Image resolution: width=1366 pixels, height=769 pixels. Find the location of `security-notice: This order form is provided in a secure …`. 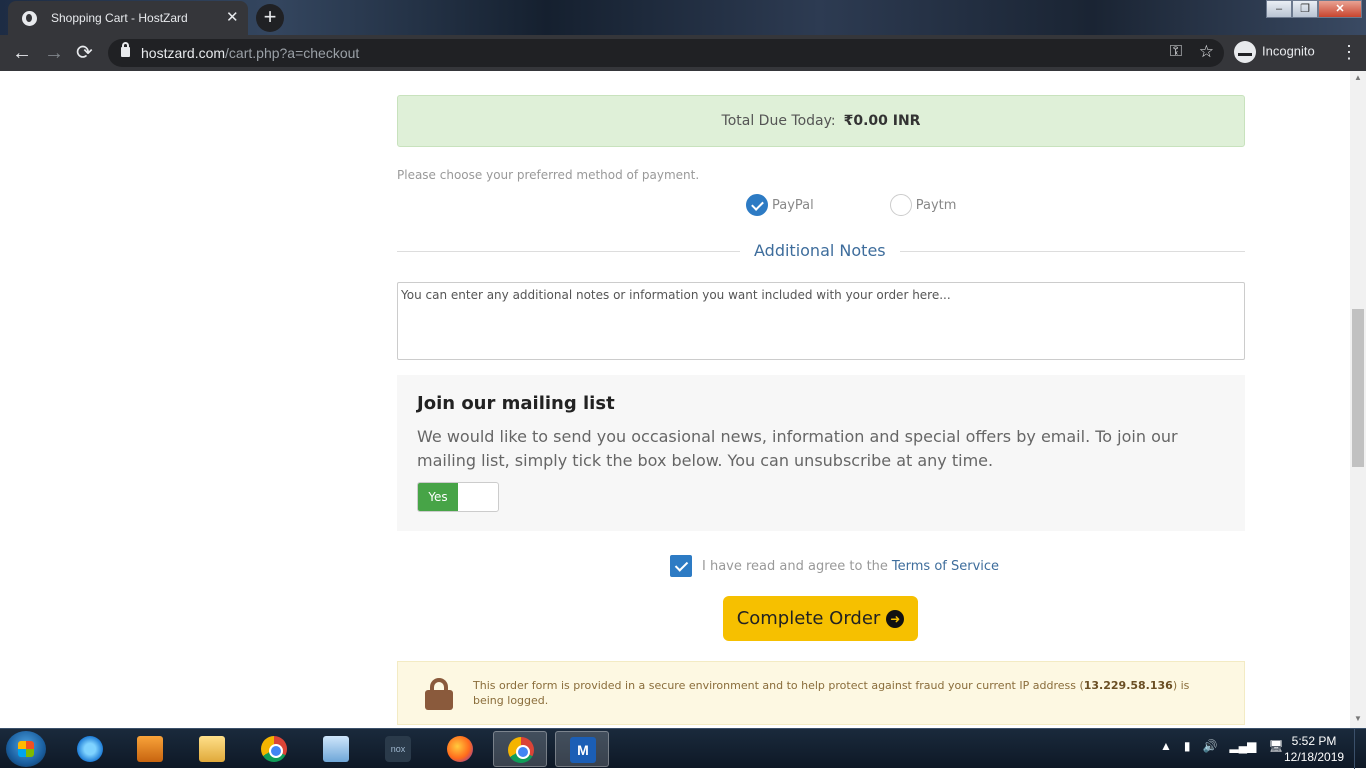

security-notice: This order form is provided in a secure … is located at coordinates (821, 693).